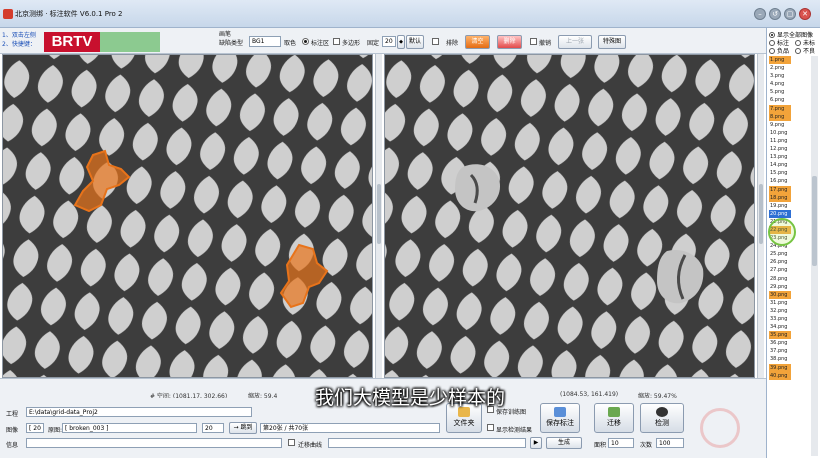  What do you see at coordinates (780, 254) in the screenshot?
I see `file-list-item: 25.png` at bounding box center [780, 254].